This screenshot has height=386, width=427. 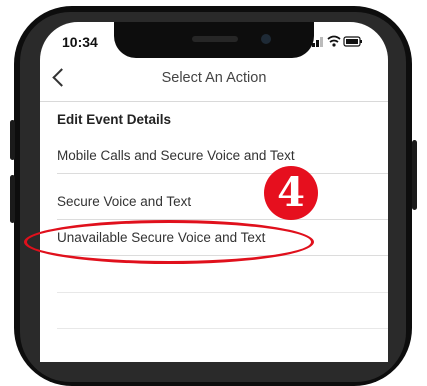 I want to click on navigation-bar: Select An Action, so click(x=214, y=82).